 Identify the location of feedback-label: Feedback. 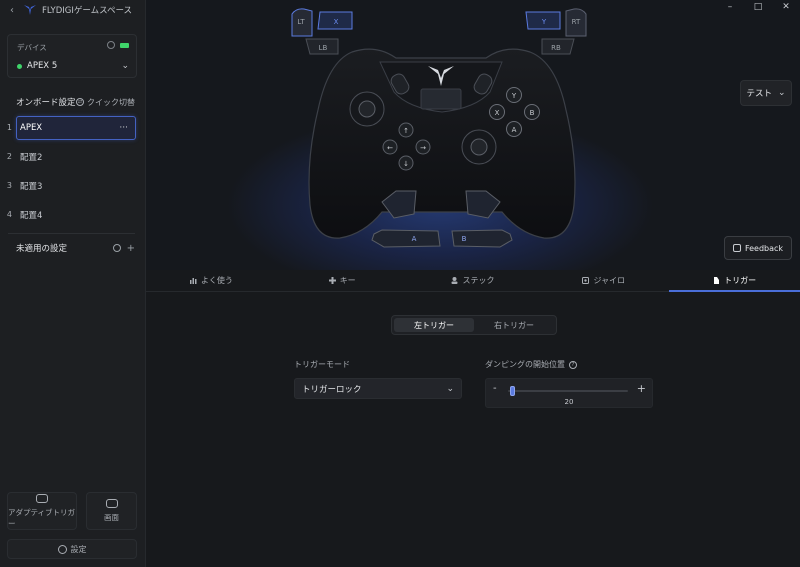
(764, 248).